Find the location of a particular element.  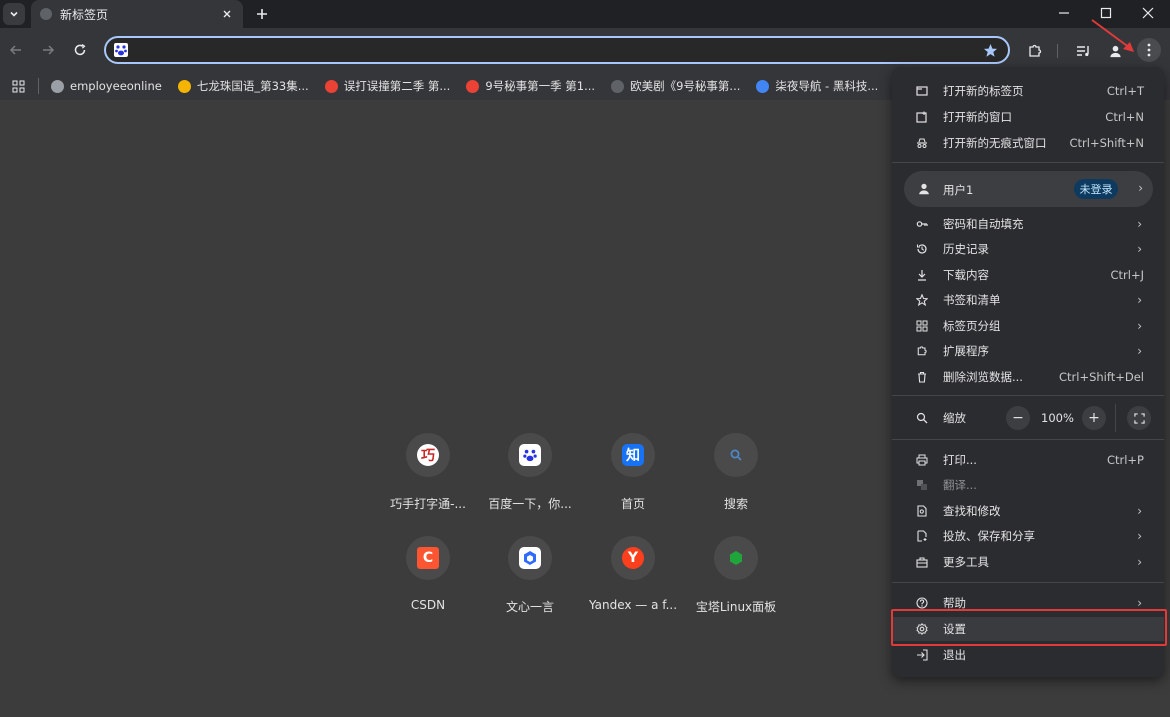

tab-groups-icon is located at coordinates (922, 326).